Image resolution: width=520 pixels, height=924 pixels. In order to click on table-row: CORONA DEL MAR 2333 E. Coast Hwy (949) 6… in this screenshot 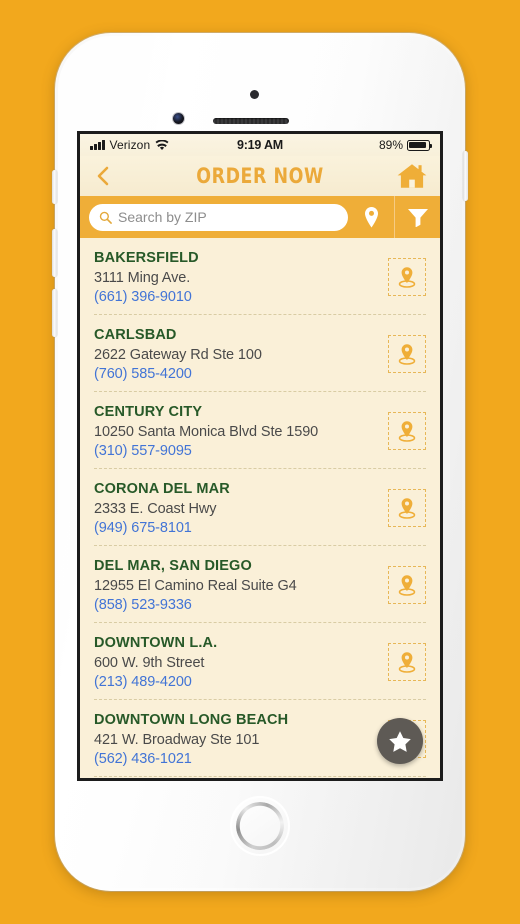, I will do `click(260, 507)`.